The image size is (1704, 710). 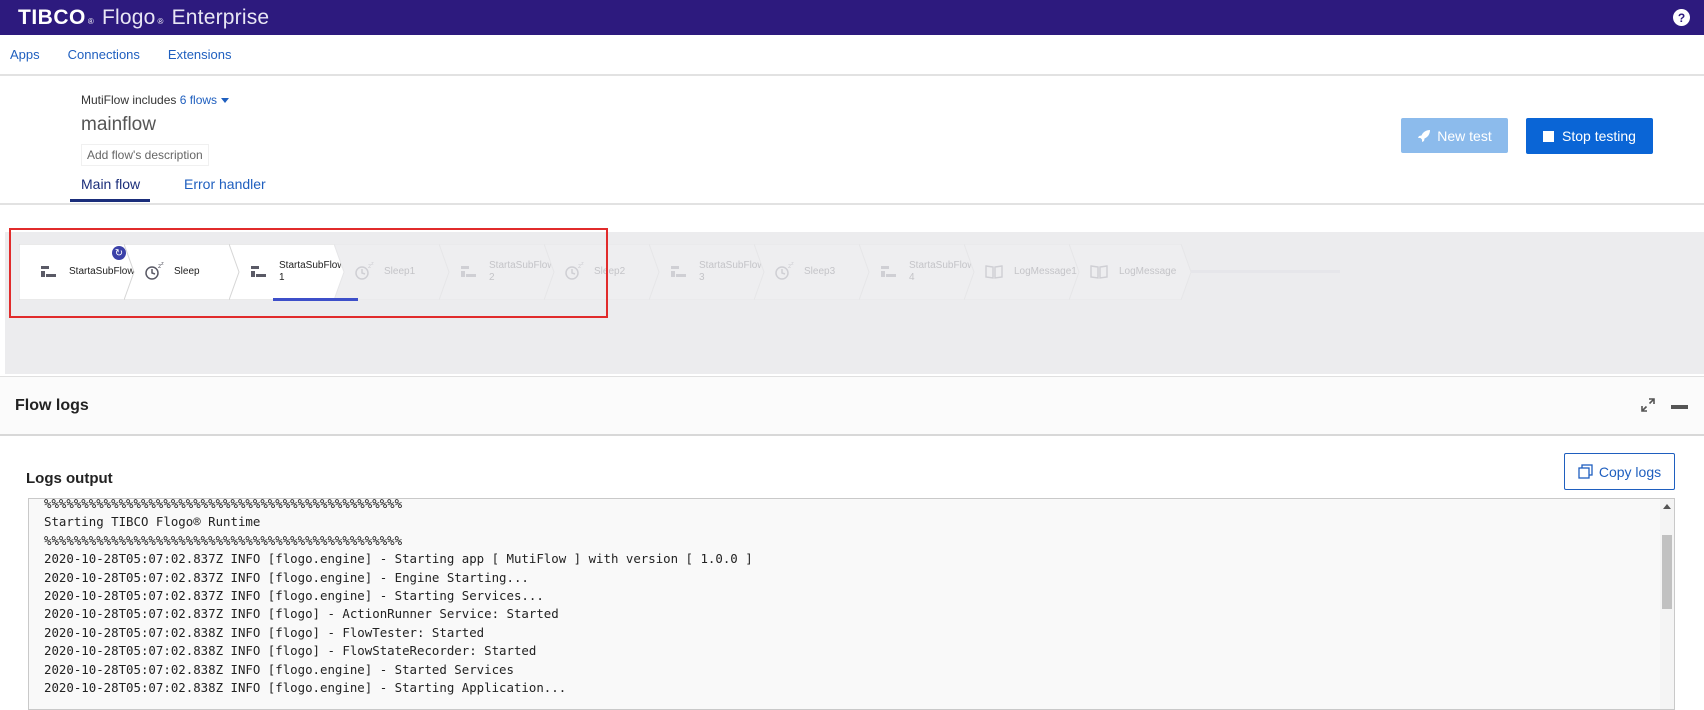 What do you see at coordinates (852, 55) in the screenshot?
I see `top-nav: Apps Connections Extensions` at bounding box center [852, 55].